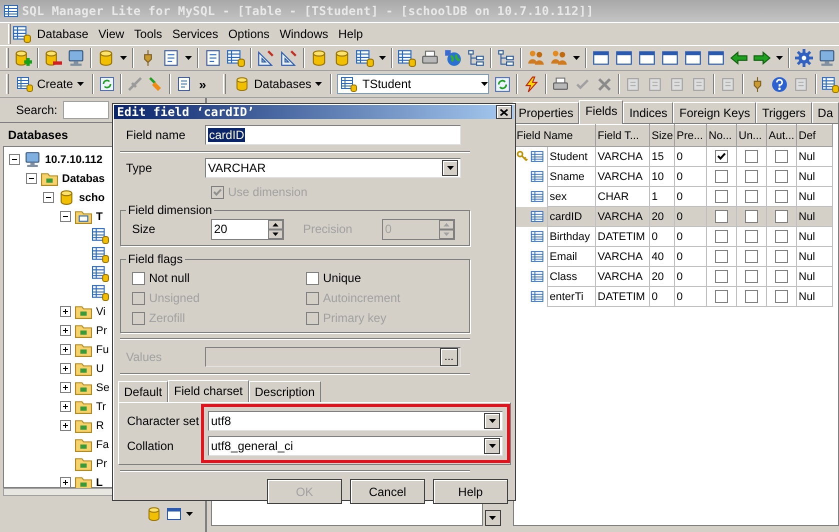 This screenshot has height=532, width=839. Describe the element at coordinates (673, 216) in the screenshot. I see `grid-row: cardID VARCHA 20 0 Nul` at that location.